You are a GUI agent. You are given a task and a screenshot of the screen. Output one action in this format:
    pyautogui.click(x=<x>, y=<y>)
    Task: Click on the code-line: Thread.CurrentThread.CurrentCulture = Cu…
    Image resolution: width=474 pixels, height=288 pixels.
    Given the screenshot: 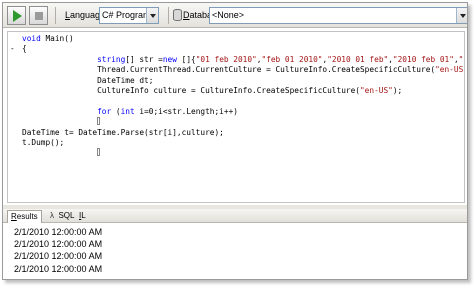 What is the action you would take?
    pyautogui.click(x=243, y=70)
    